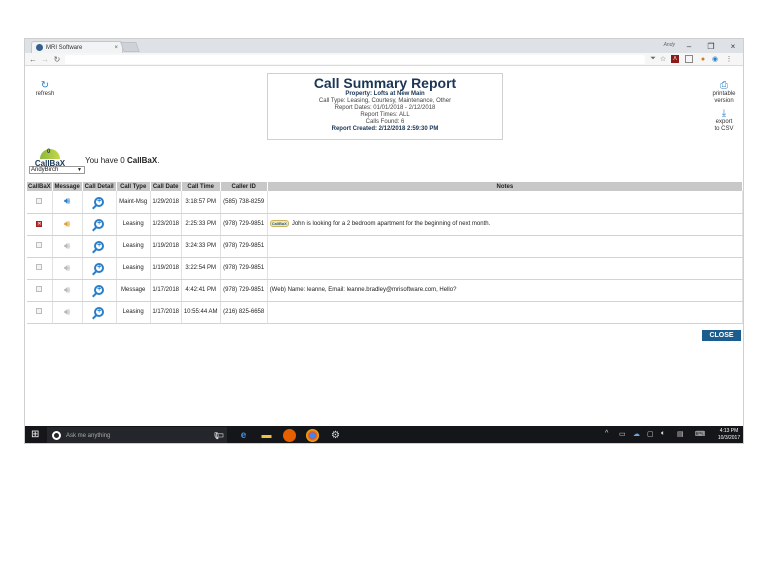  What do you see at coordinates (700, 434) in the screenshot?
I see `keyboard-icon: ⌨` at bounding box center [700, 434].